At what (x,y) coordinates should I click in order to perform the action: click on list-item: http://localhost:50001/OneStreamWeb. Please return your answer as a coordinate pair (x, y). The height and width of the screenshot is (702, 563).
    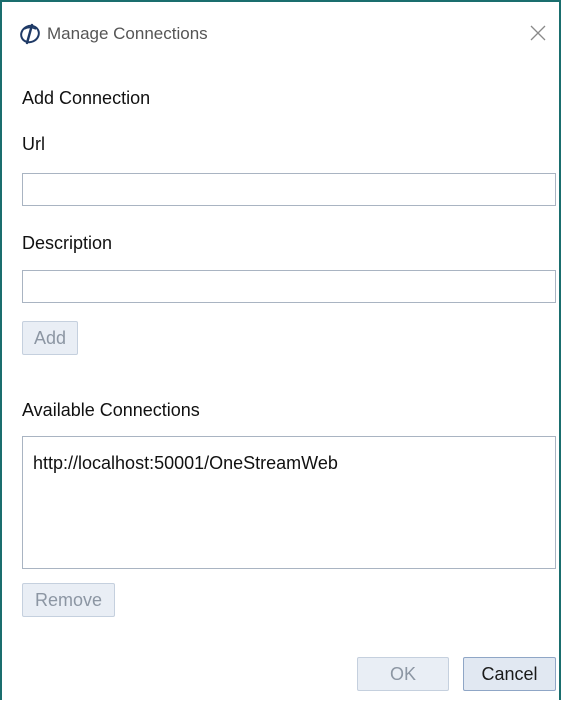
    Looking at the image, I should click on (289, 455).